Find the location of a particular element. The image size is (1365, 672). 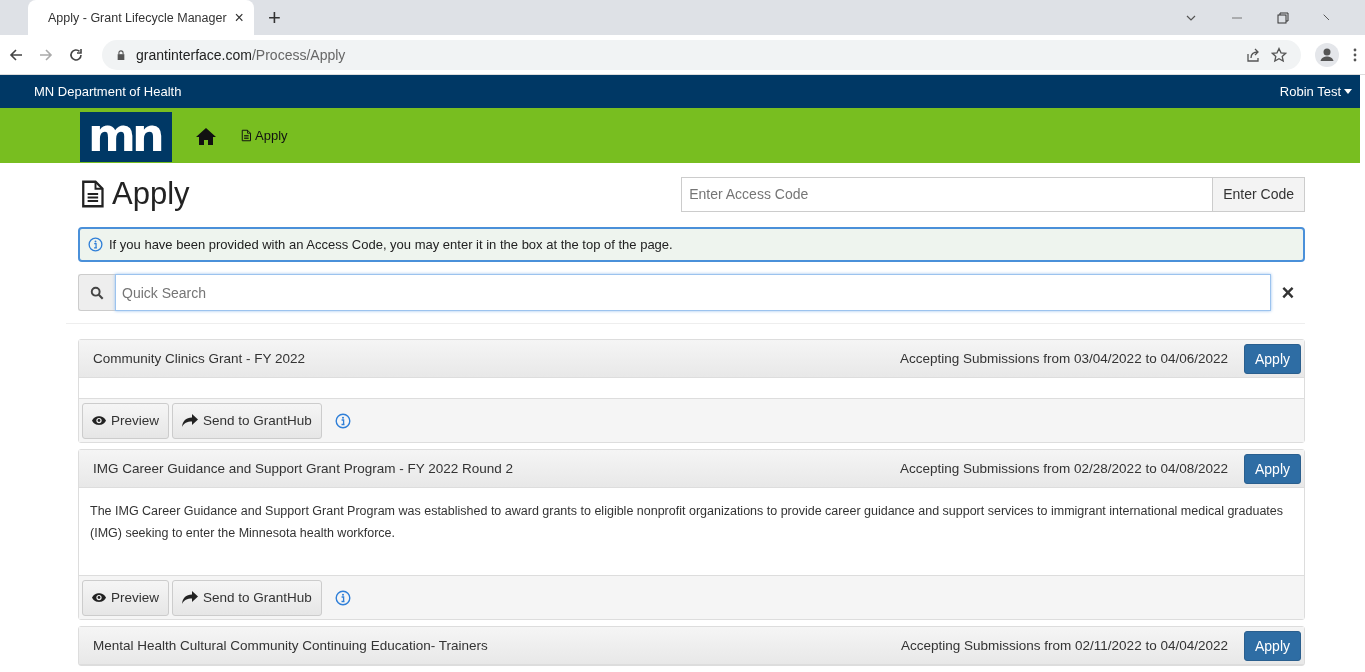

search-icon is located at coordinates (97, 292).